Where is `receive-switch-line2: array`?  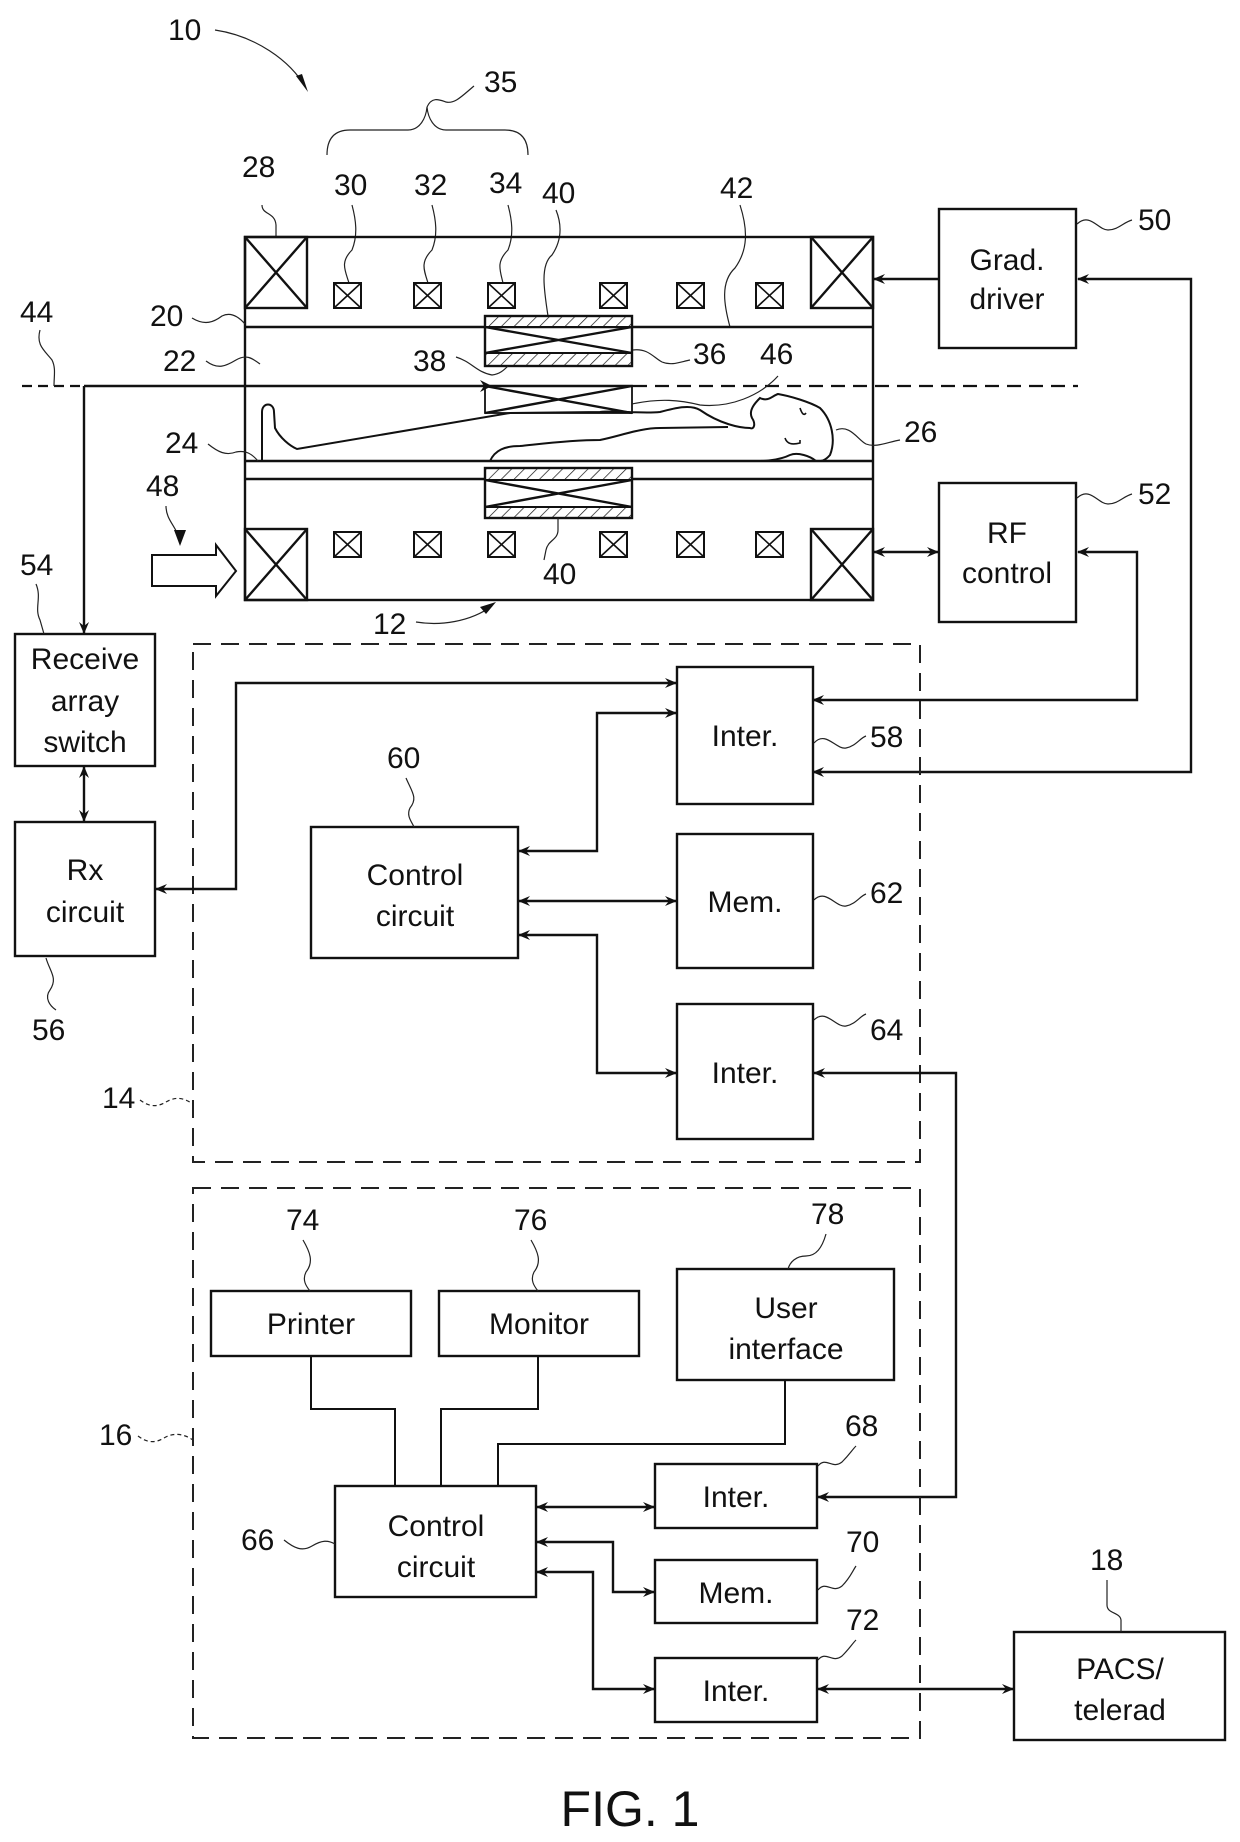
receive-switch-line2: array is located at coordinates (85, 701).